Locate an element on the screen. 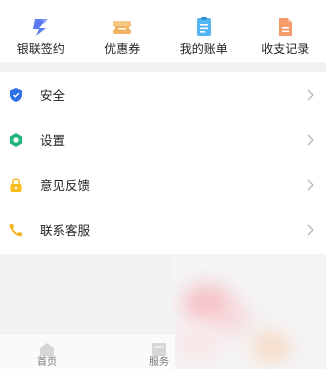 The width and height of the screenshot is (326, 369). service-icon is located at coordinates (159, 349).